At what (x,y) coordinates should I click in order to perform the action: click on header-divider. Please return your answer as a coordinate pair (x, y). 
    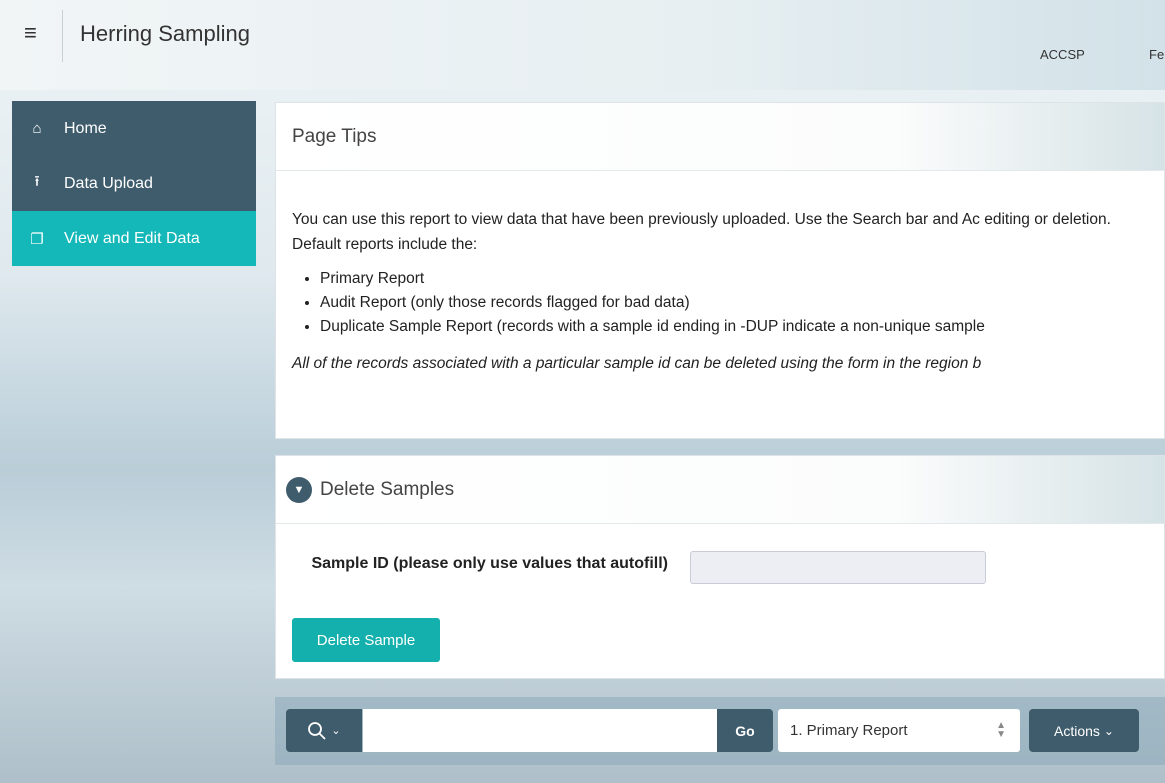
    Looking at the image, I should click on (62, 36).